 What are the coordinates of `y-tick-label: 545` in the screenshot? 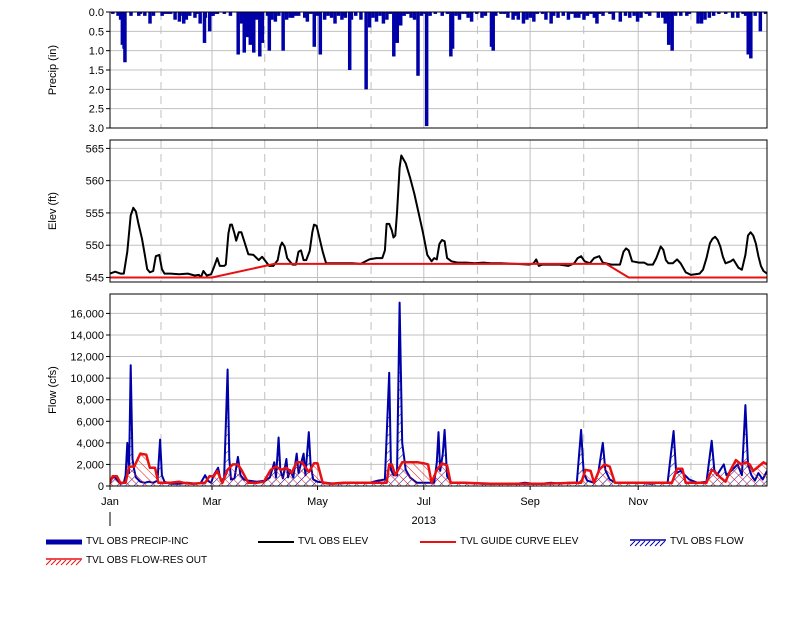 It's located at (95, 278).